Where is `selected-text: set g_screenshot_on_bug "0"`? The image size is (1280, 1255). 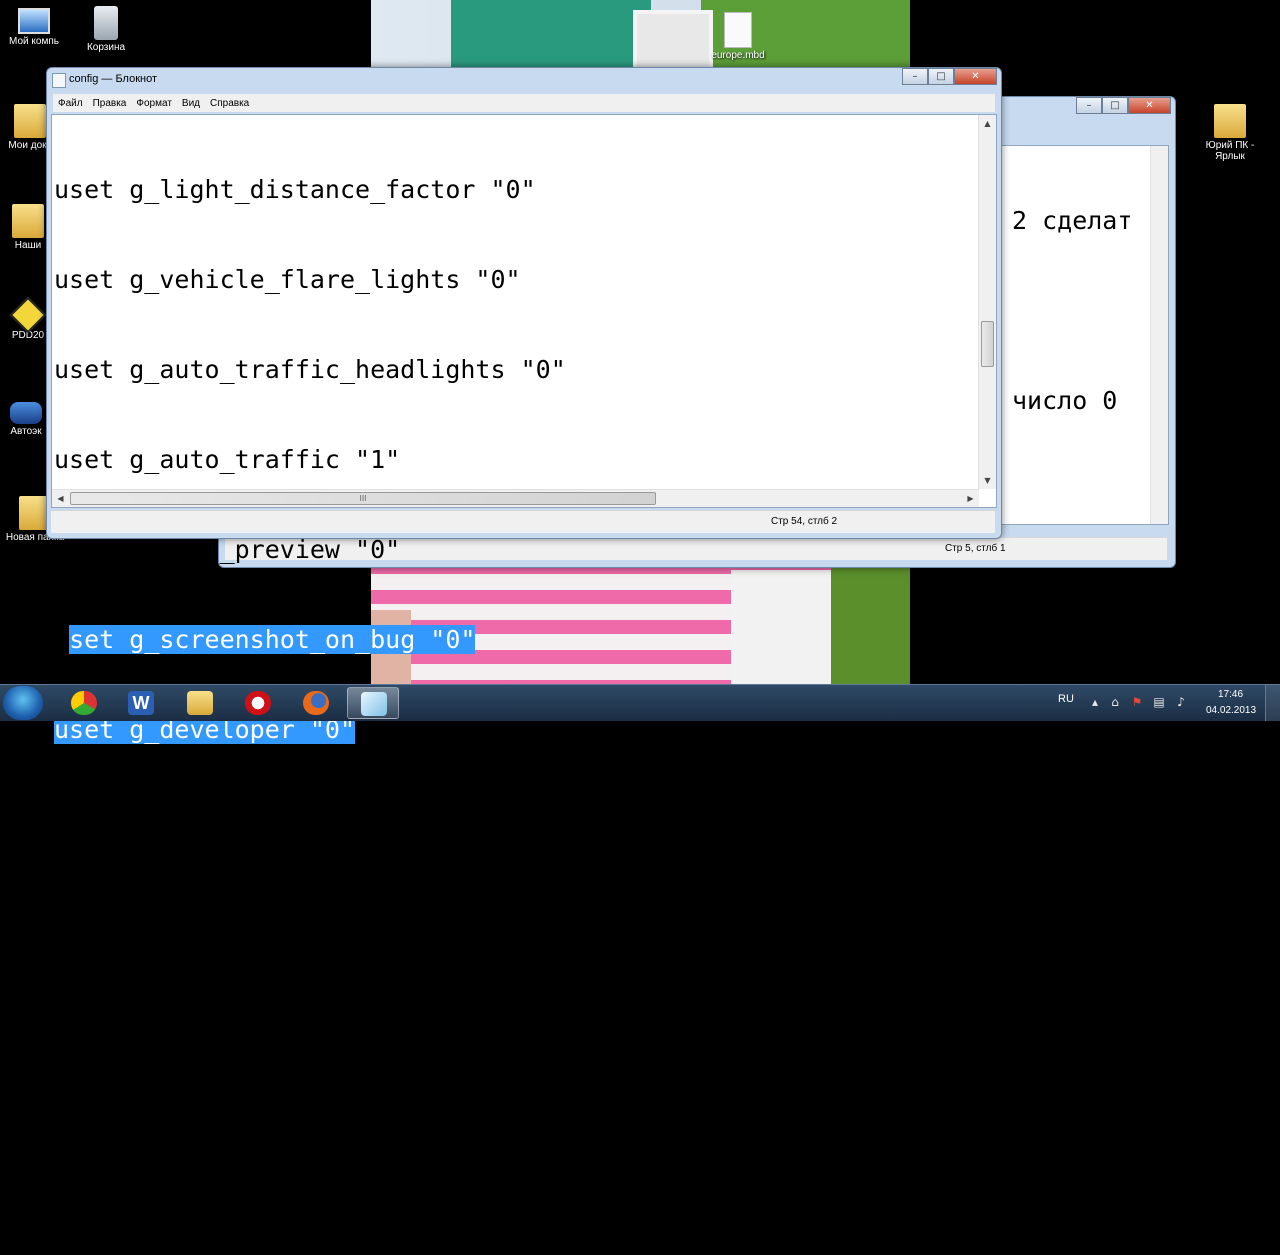
selected-text: set g_screenshot_on_bug "0" is located at coordinates (272, 639).